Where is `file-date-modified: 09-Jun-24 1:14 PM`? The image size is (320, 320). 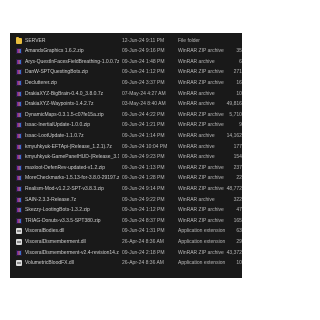 file-date-modified: 09-Jun-24 1:14 PM is located at coordinates (143, 135).